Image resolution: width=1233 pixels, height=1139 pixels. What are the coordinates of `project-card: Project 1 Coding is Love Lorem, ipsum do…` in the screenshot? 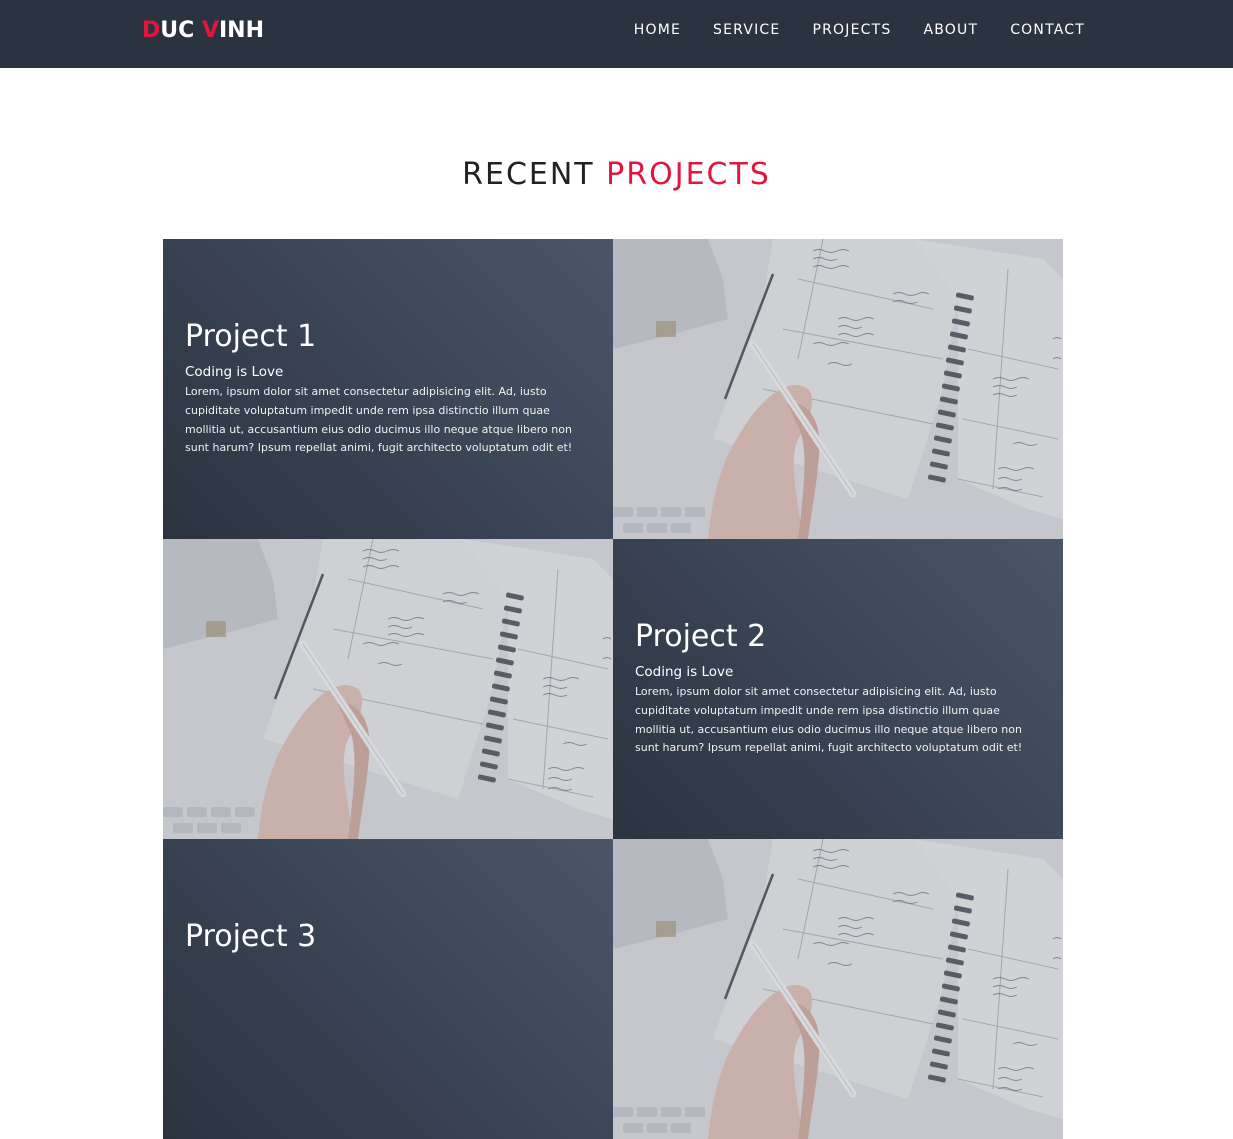 It's located at (388, 389).